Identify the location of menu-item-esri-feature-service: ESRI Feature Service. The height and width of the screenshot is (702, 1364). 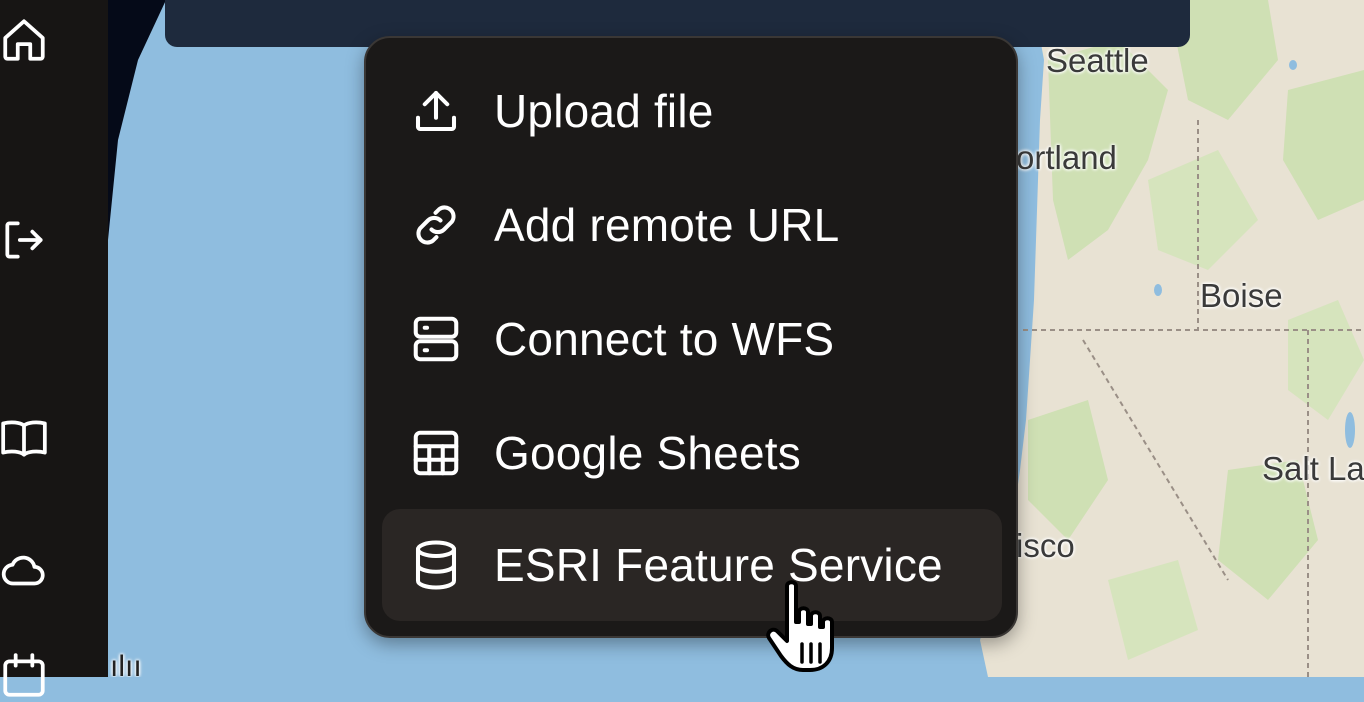
(692, 565).